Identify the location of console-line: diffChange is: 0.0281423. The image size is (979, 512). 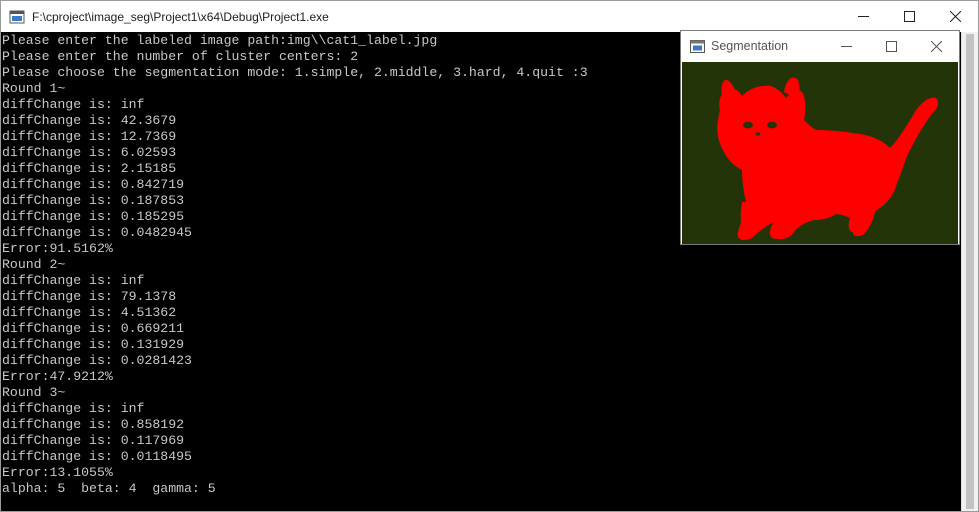
(97, 360).